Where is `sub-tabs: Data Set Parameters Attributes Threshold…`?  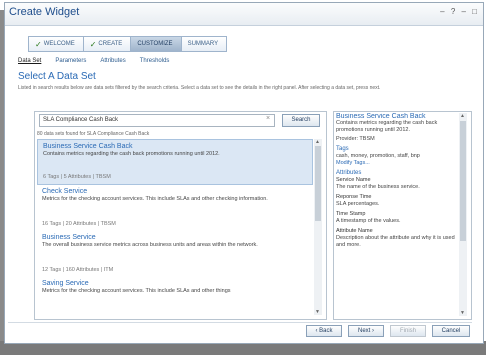 sub-tabs: Data Set Parameters Attributes Threshold… is located at coordinates (100, 61).